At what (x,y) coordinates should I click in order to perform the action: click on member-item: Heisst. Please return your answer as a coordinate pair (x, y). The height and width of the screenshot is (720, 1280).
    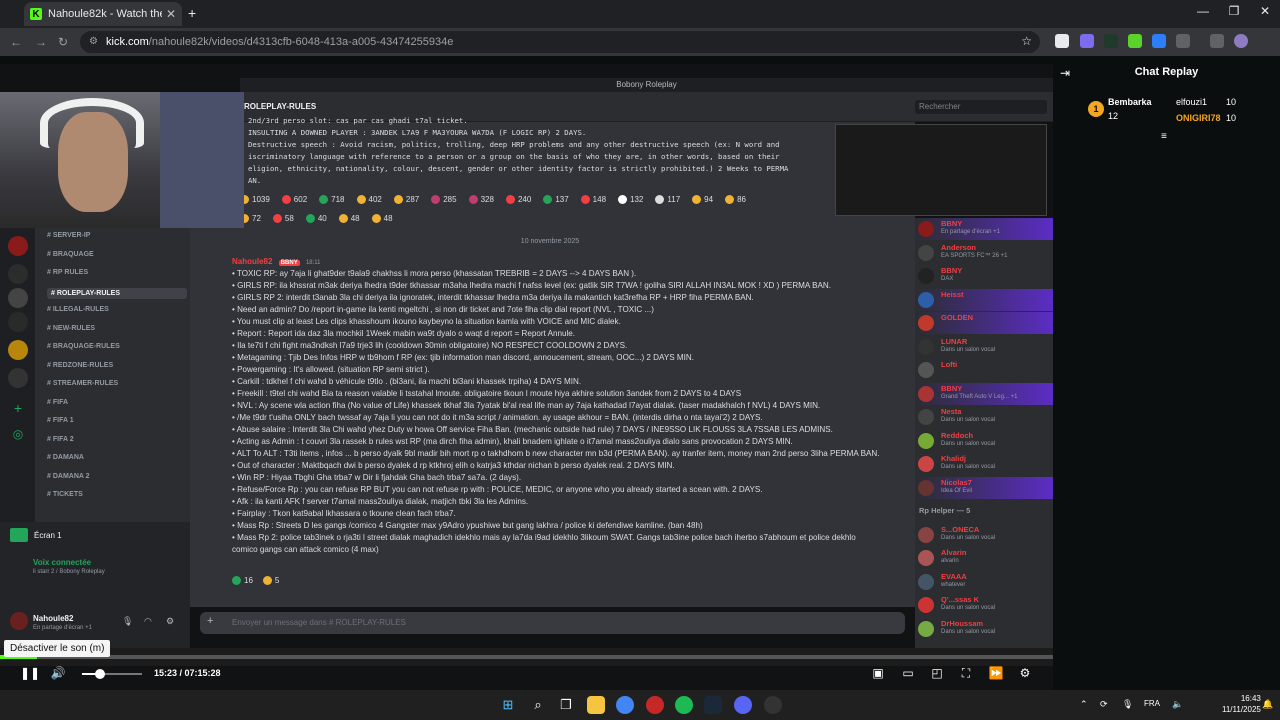
    Looking at the image, I should click on (984, 299).